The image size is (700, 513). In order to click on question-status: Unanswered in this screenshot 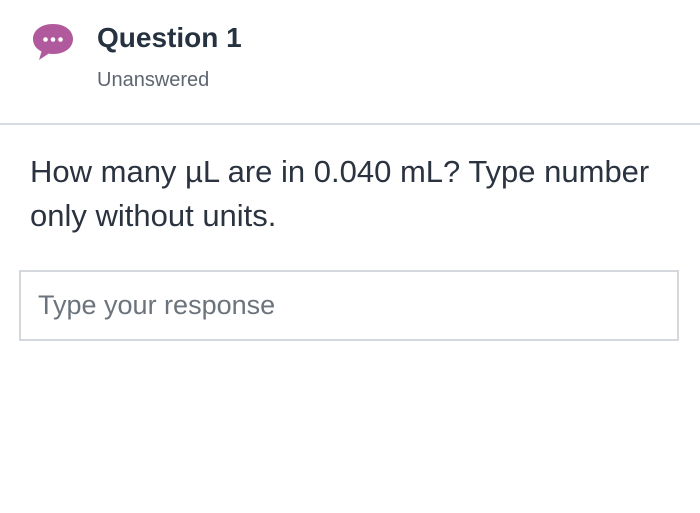, I will do `click(153, 80)`.